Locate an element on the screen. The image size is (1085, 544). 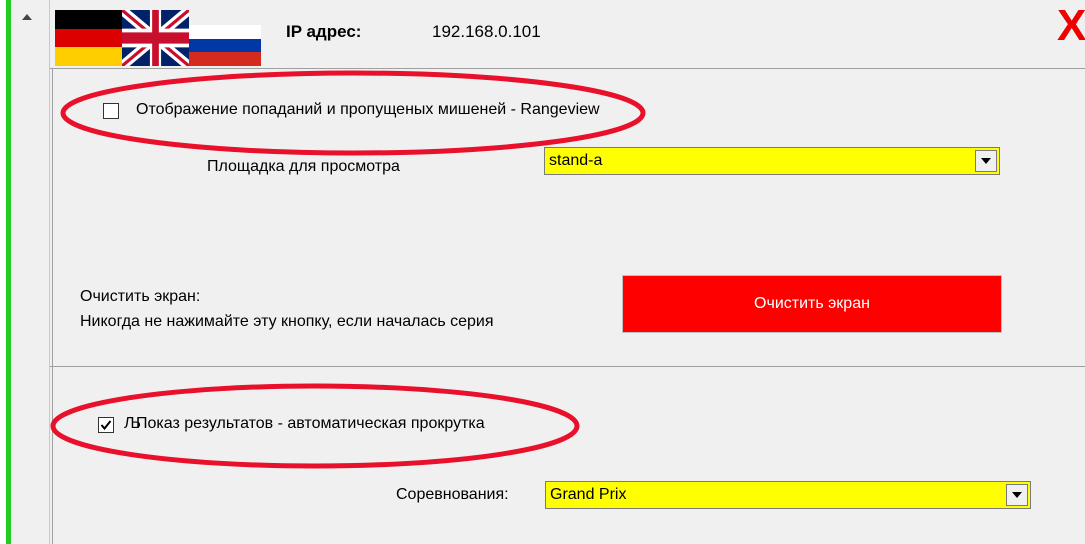
auto-scroll-checkbox is located at coordinates (106, 425).